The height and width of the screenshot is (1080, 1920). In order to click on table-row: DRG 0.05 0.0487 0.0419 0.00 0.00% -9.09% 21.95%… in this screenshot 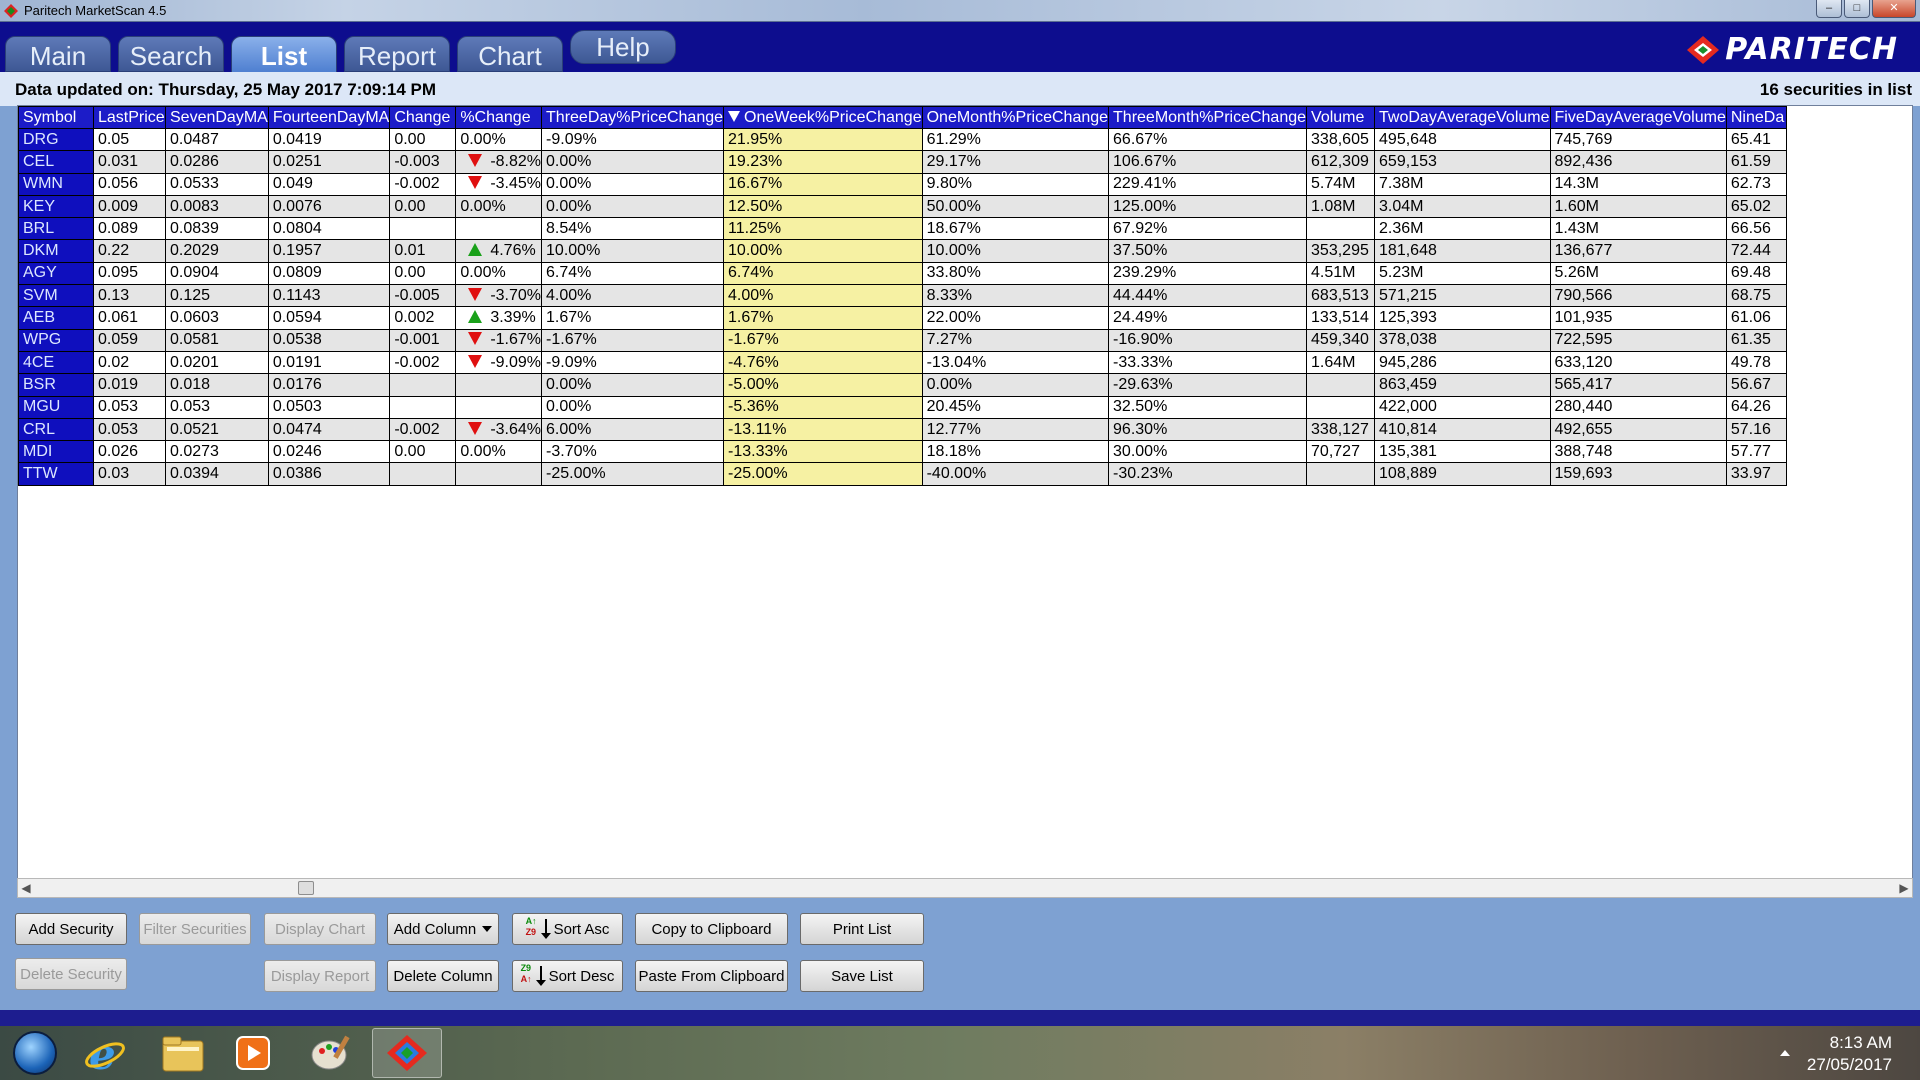, I will do `click(902, 139)`.